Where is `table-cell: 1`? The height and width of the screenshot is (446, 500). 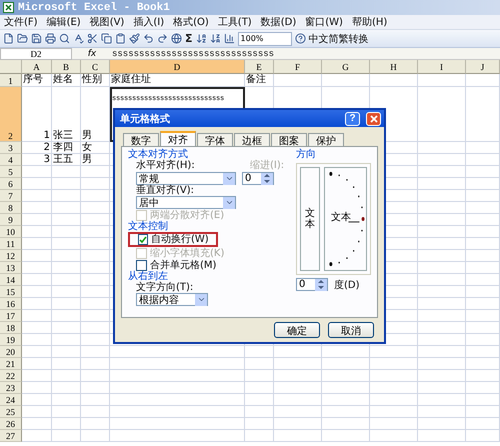
table-cell: 1 is located at coordinates (37, 114).